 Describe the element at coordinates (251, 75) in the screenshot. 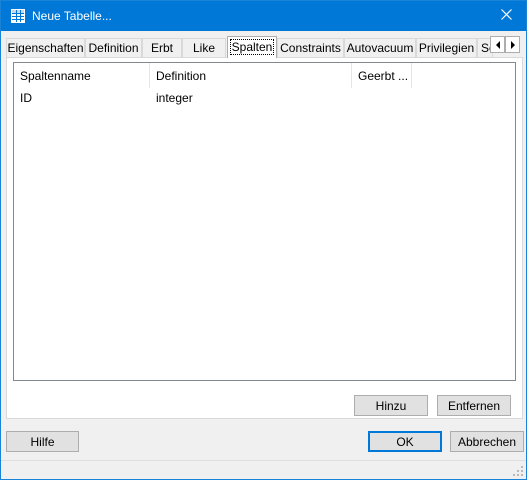

I see `column-header-definition: Definition` at that location.